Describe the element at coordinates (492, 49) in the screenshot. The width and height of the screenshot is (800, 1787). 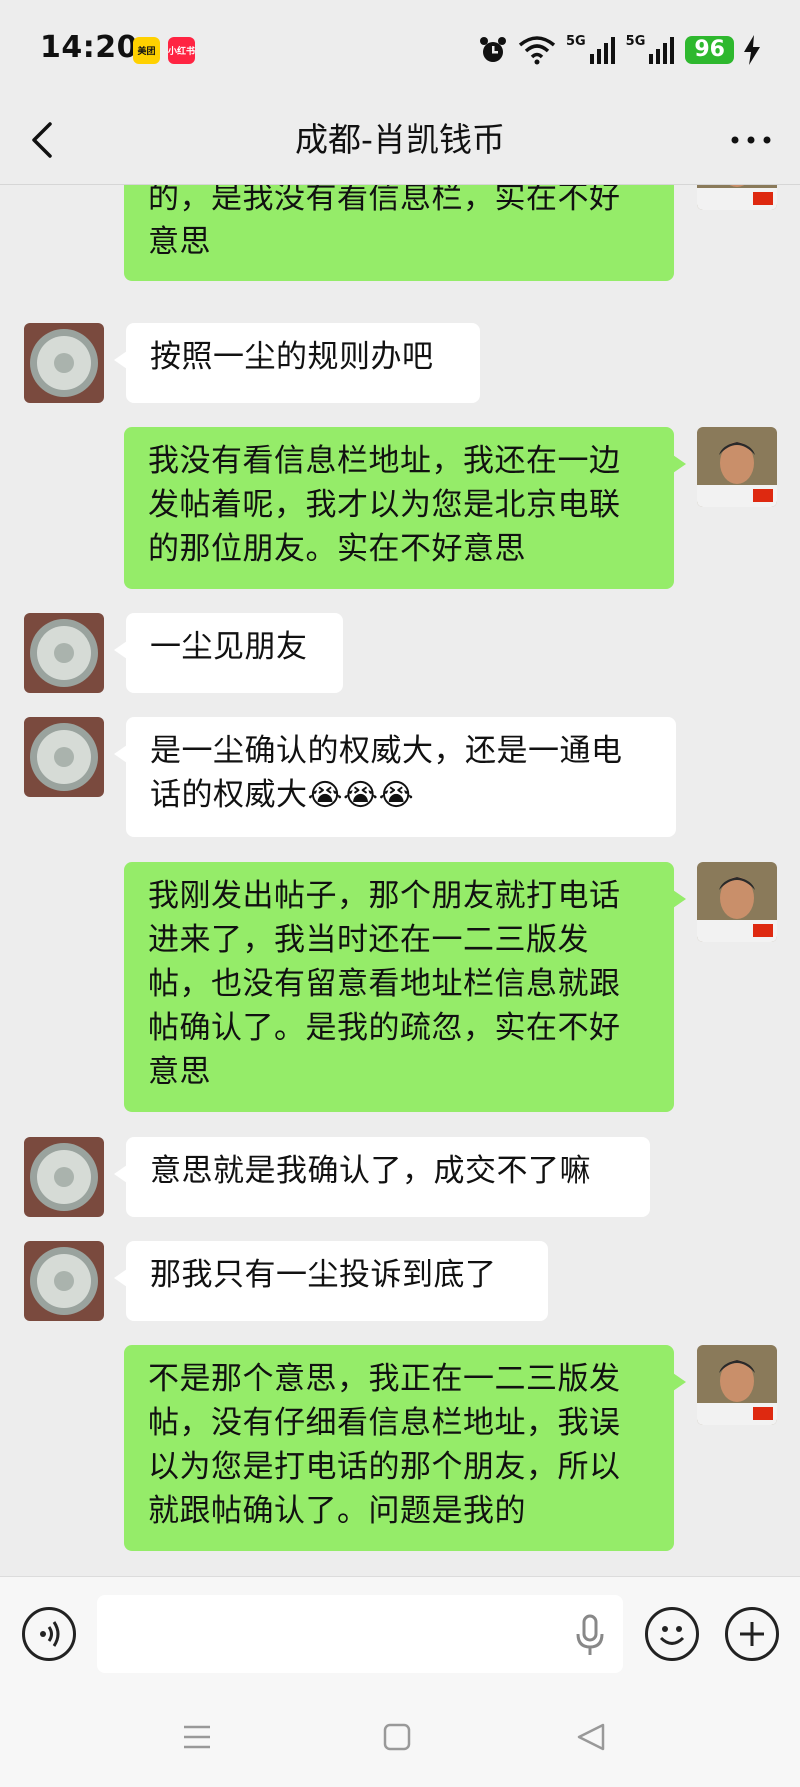
I see `alarm-icon` at that location.